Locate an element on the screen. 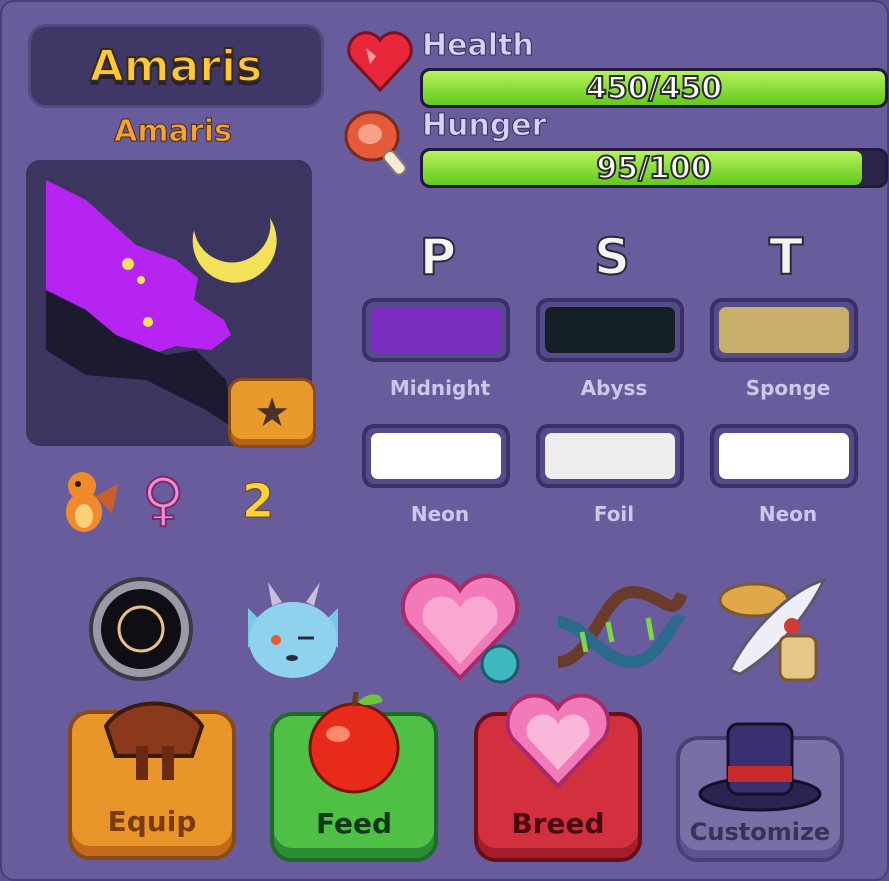  feed-label: Feed is located at coordinates (353, 823).